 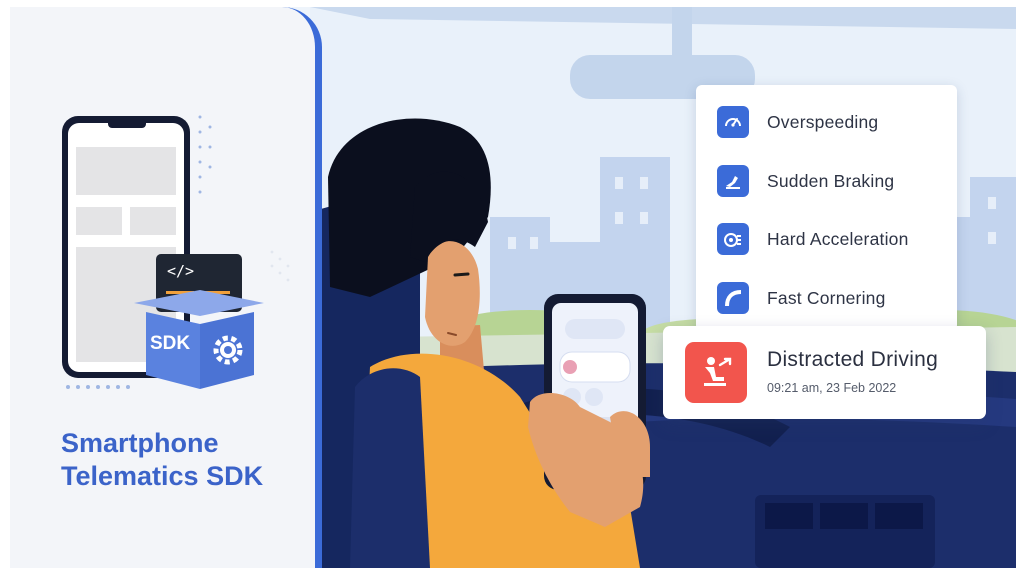 What do you see at coordinates (832, 388) in the screenshot?
I see `alert-timestamp: 09:21 am, 23 Feb 2022` at bounding box center [832, 388].